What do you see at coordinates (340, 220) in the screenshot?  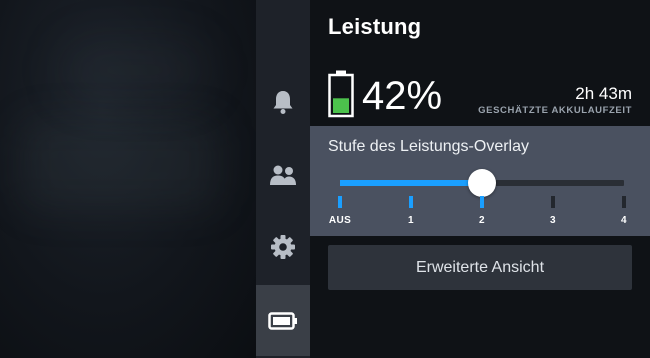 I see `slider-tick-label: AUS` at bounding box center [340, 220].